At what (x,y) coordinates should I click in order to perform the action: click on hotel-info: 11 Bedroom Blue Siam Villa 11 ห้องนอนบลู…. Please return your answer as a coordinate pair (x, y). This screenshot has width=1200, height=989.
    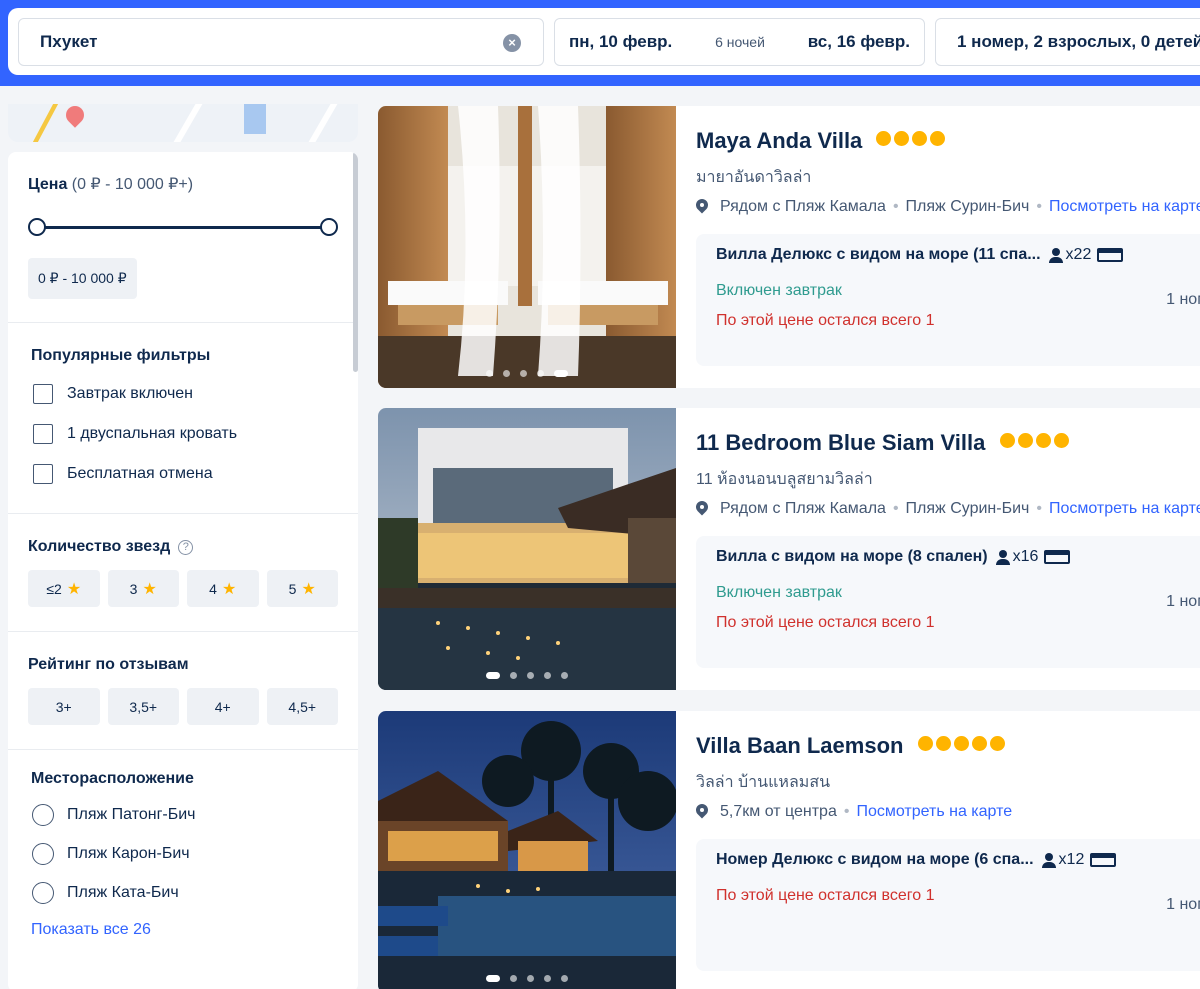
    Looking at the image, I should click on (948, 549).